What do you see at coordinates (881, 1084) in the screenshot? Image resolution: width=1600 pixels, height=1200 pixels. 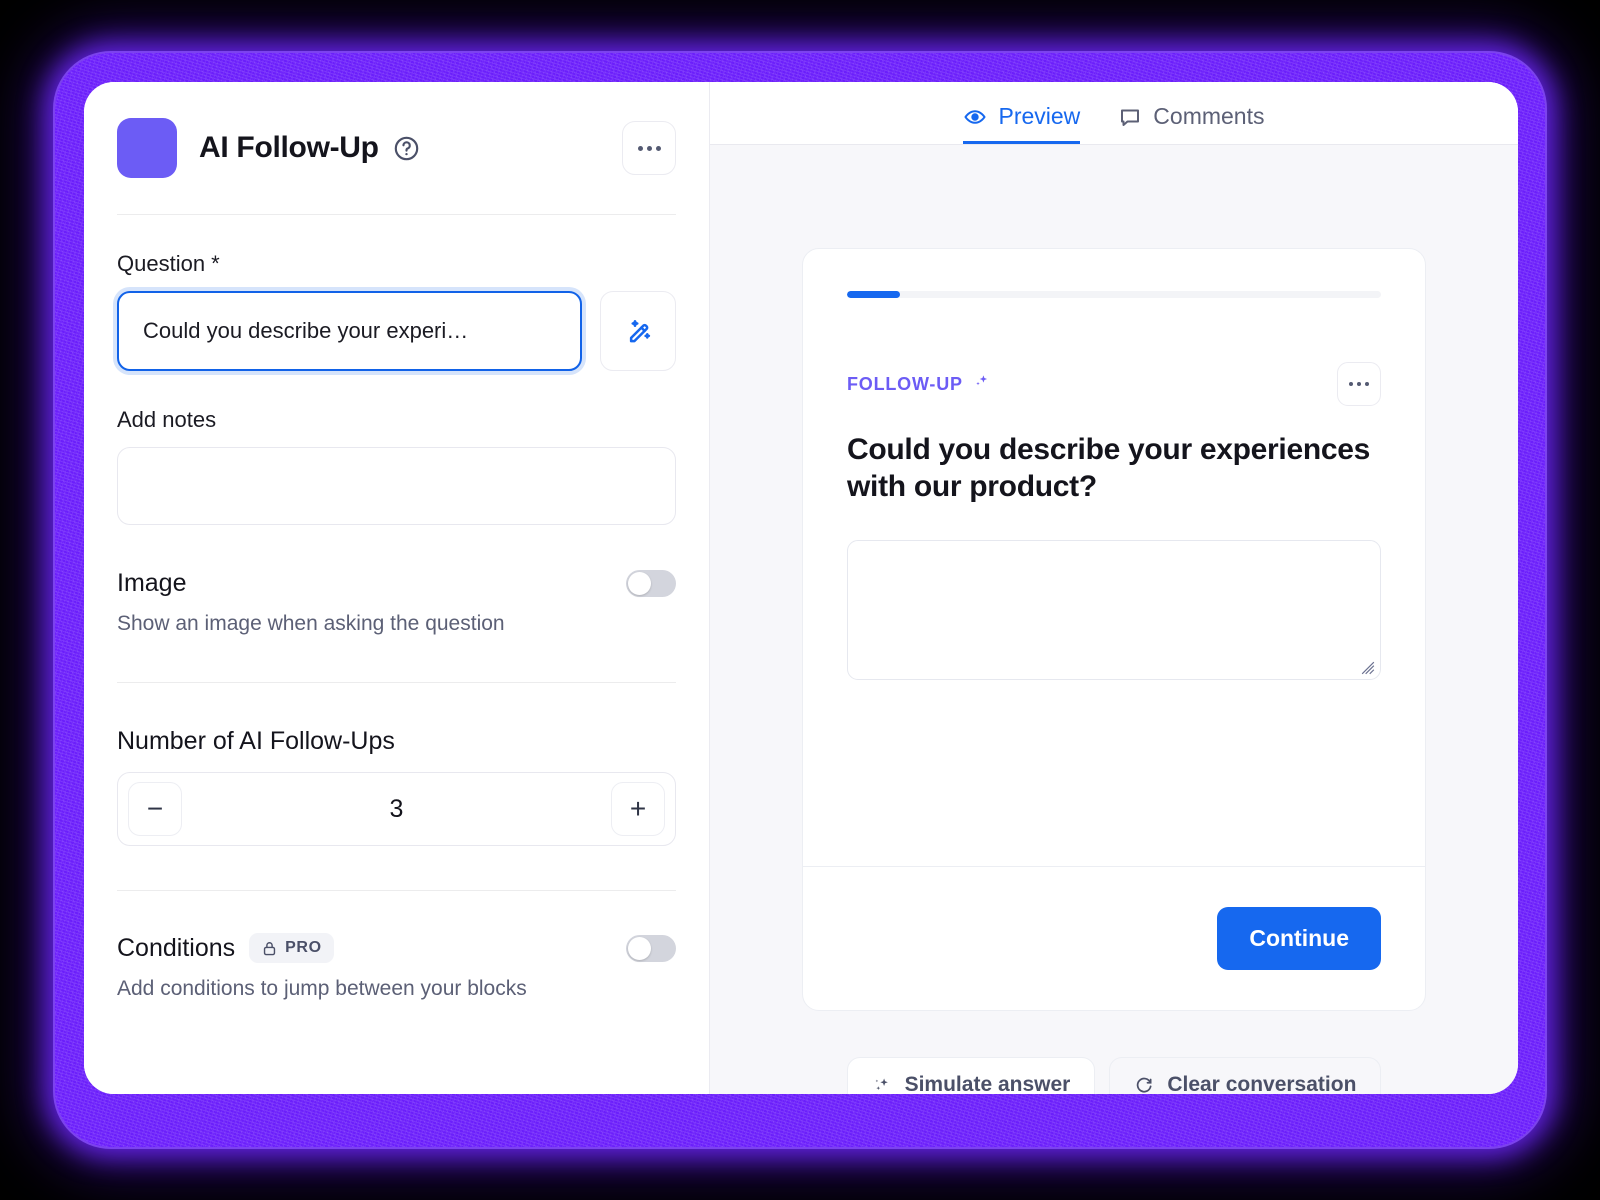 I see `sparkles-icon` at bounding box center [881, 1084].